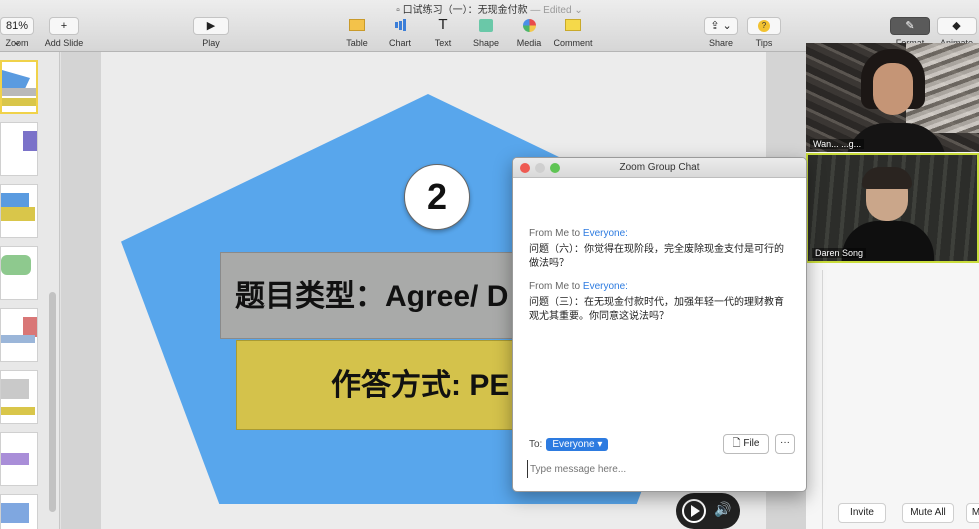  I want to click on to-label: To:, so click(536, 444).